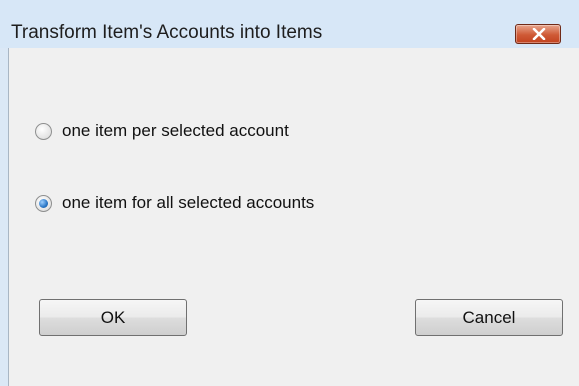 This screenshot has width=579, height=386. Describe the element at coordinates (175, 130) in the screenshot. I see `option-per-account-label: one item per selected account` at that location.